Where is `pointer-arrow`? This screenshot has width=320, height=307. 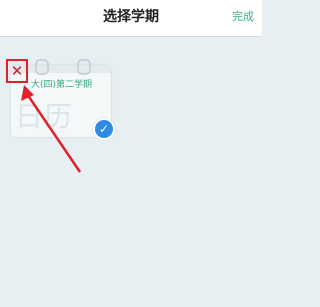
pointer-arrow is located at coordinates (51, 129).